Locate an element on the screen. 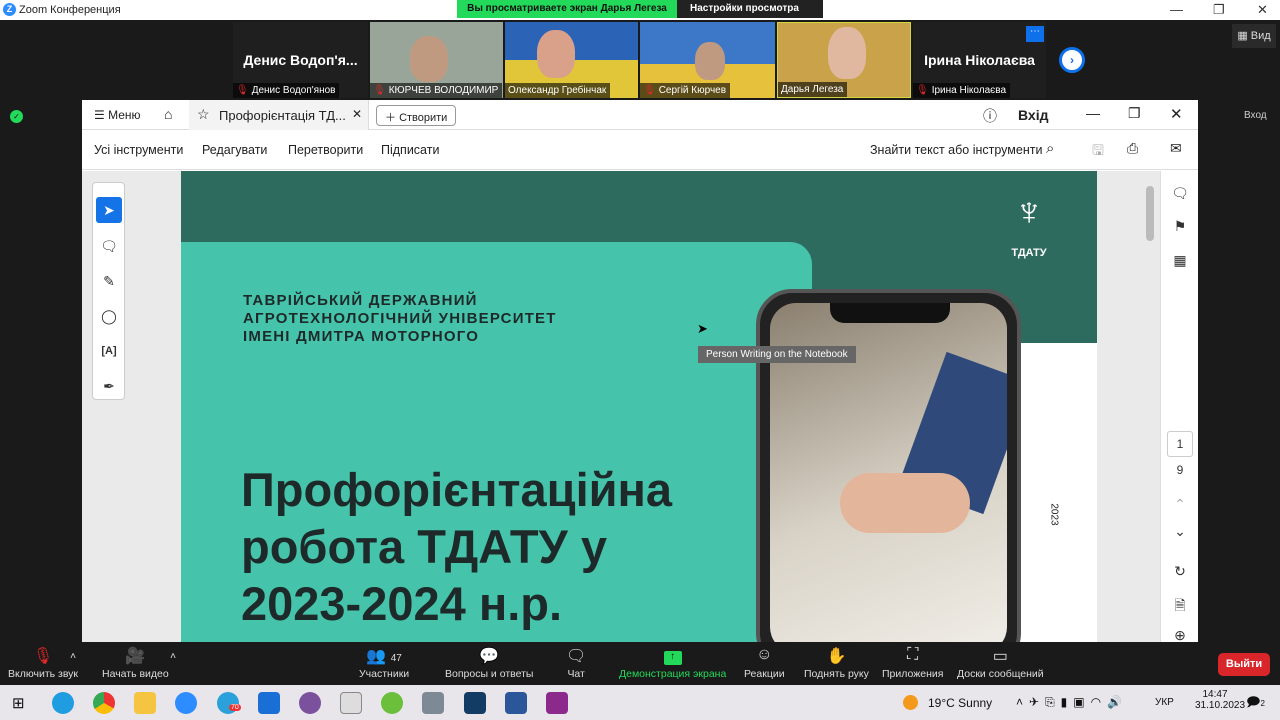  participant-name: Денис Водоп'янов is located at coordinates (293, 90).